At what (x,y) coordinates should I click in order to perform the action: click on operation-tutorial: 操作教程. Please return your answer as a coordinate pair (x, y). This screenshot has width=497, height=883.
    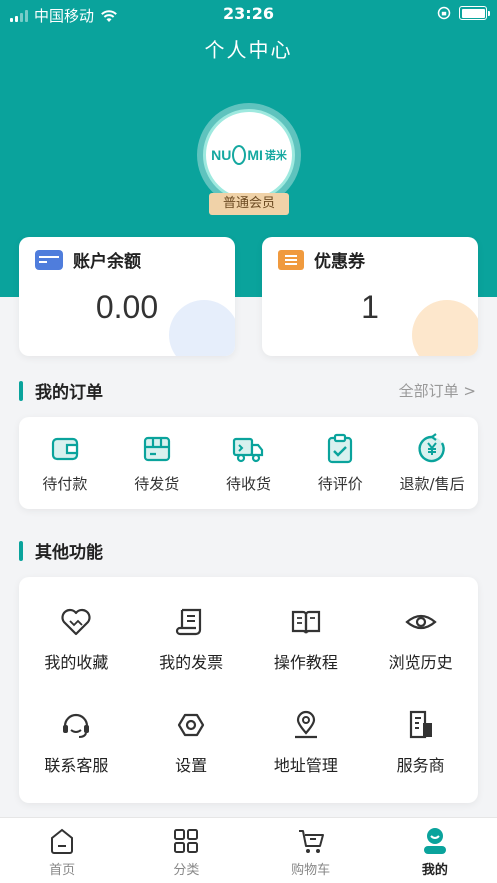
    Looking at the image, I should click on (306, 638).